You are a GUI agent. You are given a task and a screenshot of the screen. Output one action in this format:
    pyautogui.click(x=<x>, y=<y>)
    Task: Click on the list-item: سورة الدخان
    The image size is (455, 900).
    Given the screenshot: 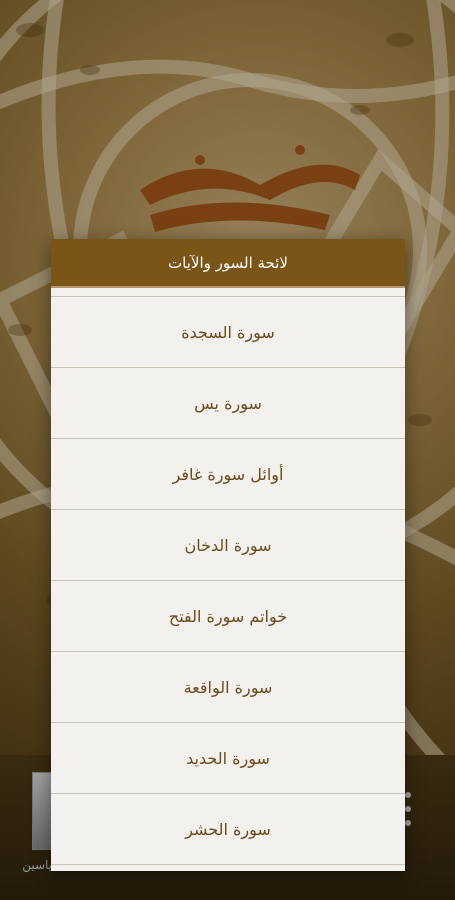 What is the action you would take?
    pyautogui.click(x=228, y=545)
    